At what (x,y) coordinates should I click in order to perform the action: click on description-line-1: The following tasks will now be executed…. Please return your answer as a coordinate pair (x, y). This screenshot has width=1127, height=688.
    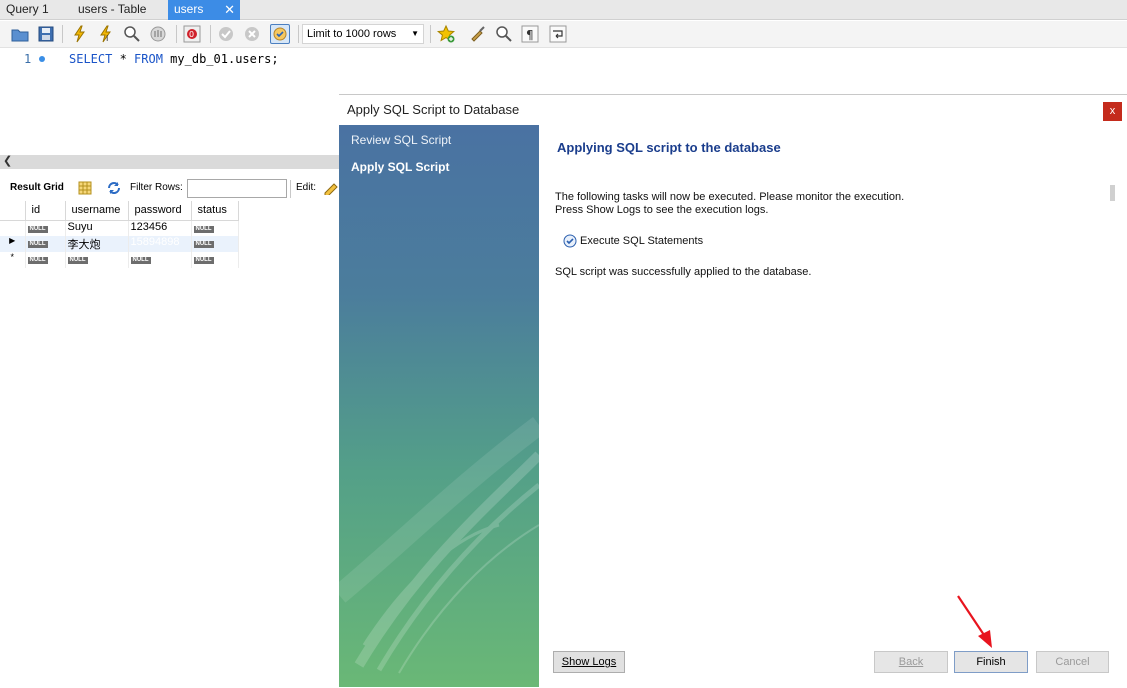
    Looking at the image, I should click on (730, 197).